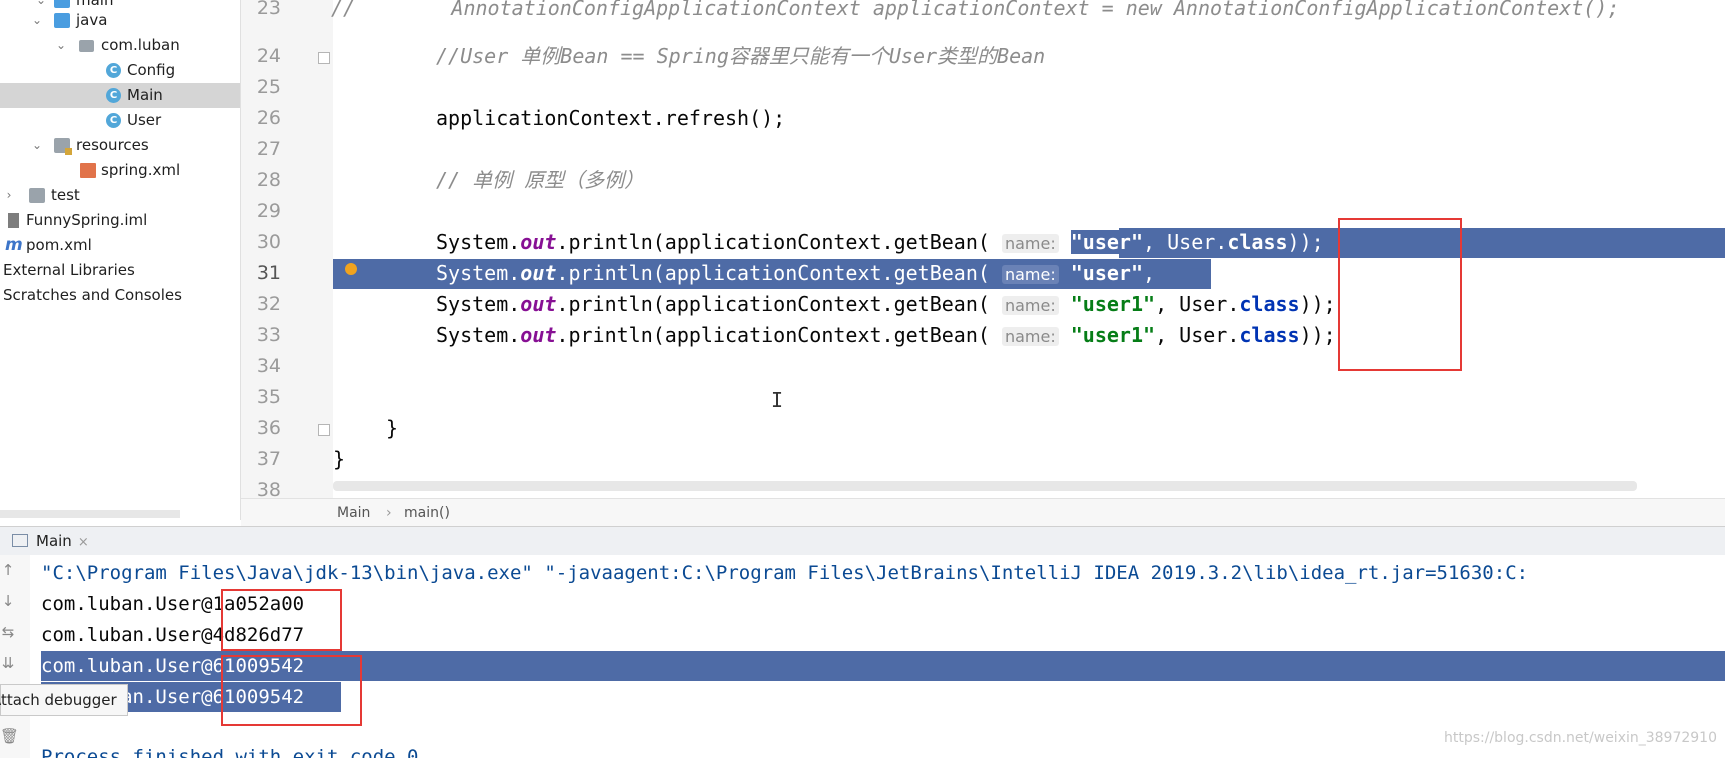 This screenshot has height=758, width=1725. What do you see at coordinates (983, 459) in the screenshot?
I see `code-line: 37 }` at bounding box center [983, 459].